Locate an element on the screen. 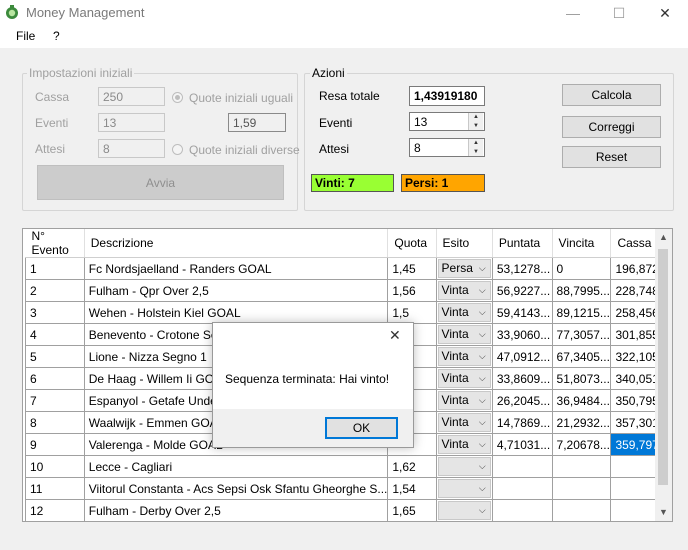 Image resolution: width=688 pixels, height=550 pixels. esito-dropdown: Persa ⌵ is located at coordinates (464, 268).